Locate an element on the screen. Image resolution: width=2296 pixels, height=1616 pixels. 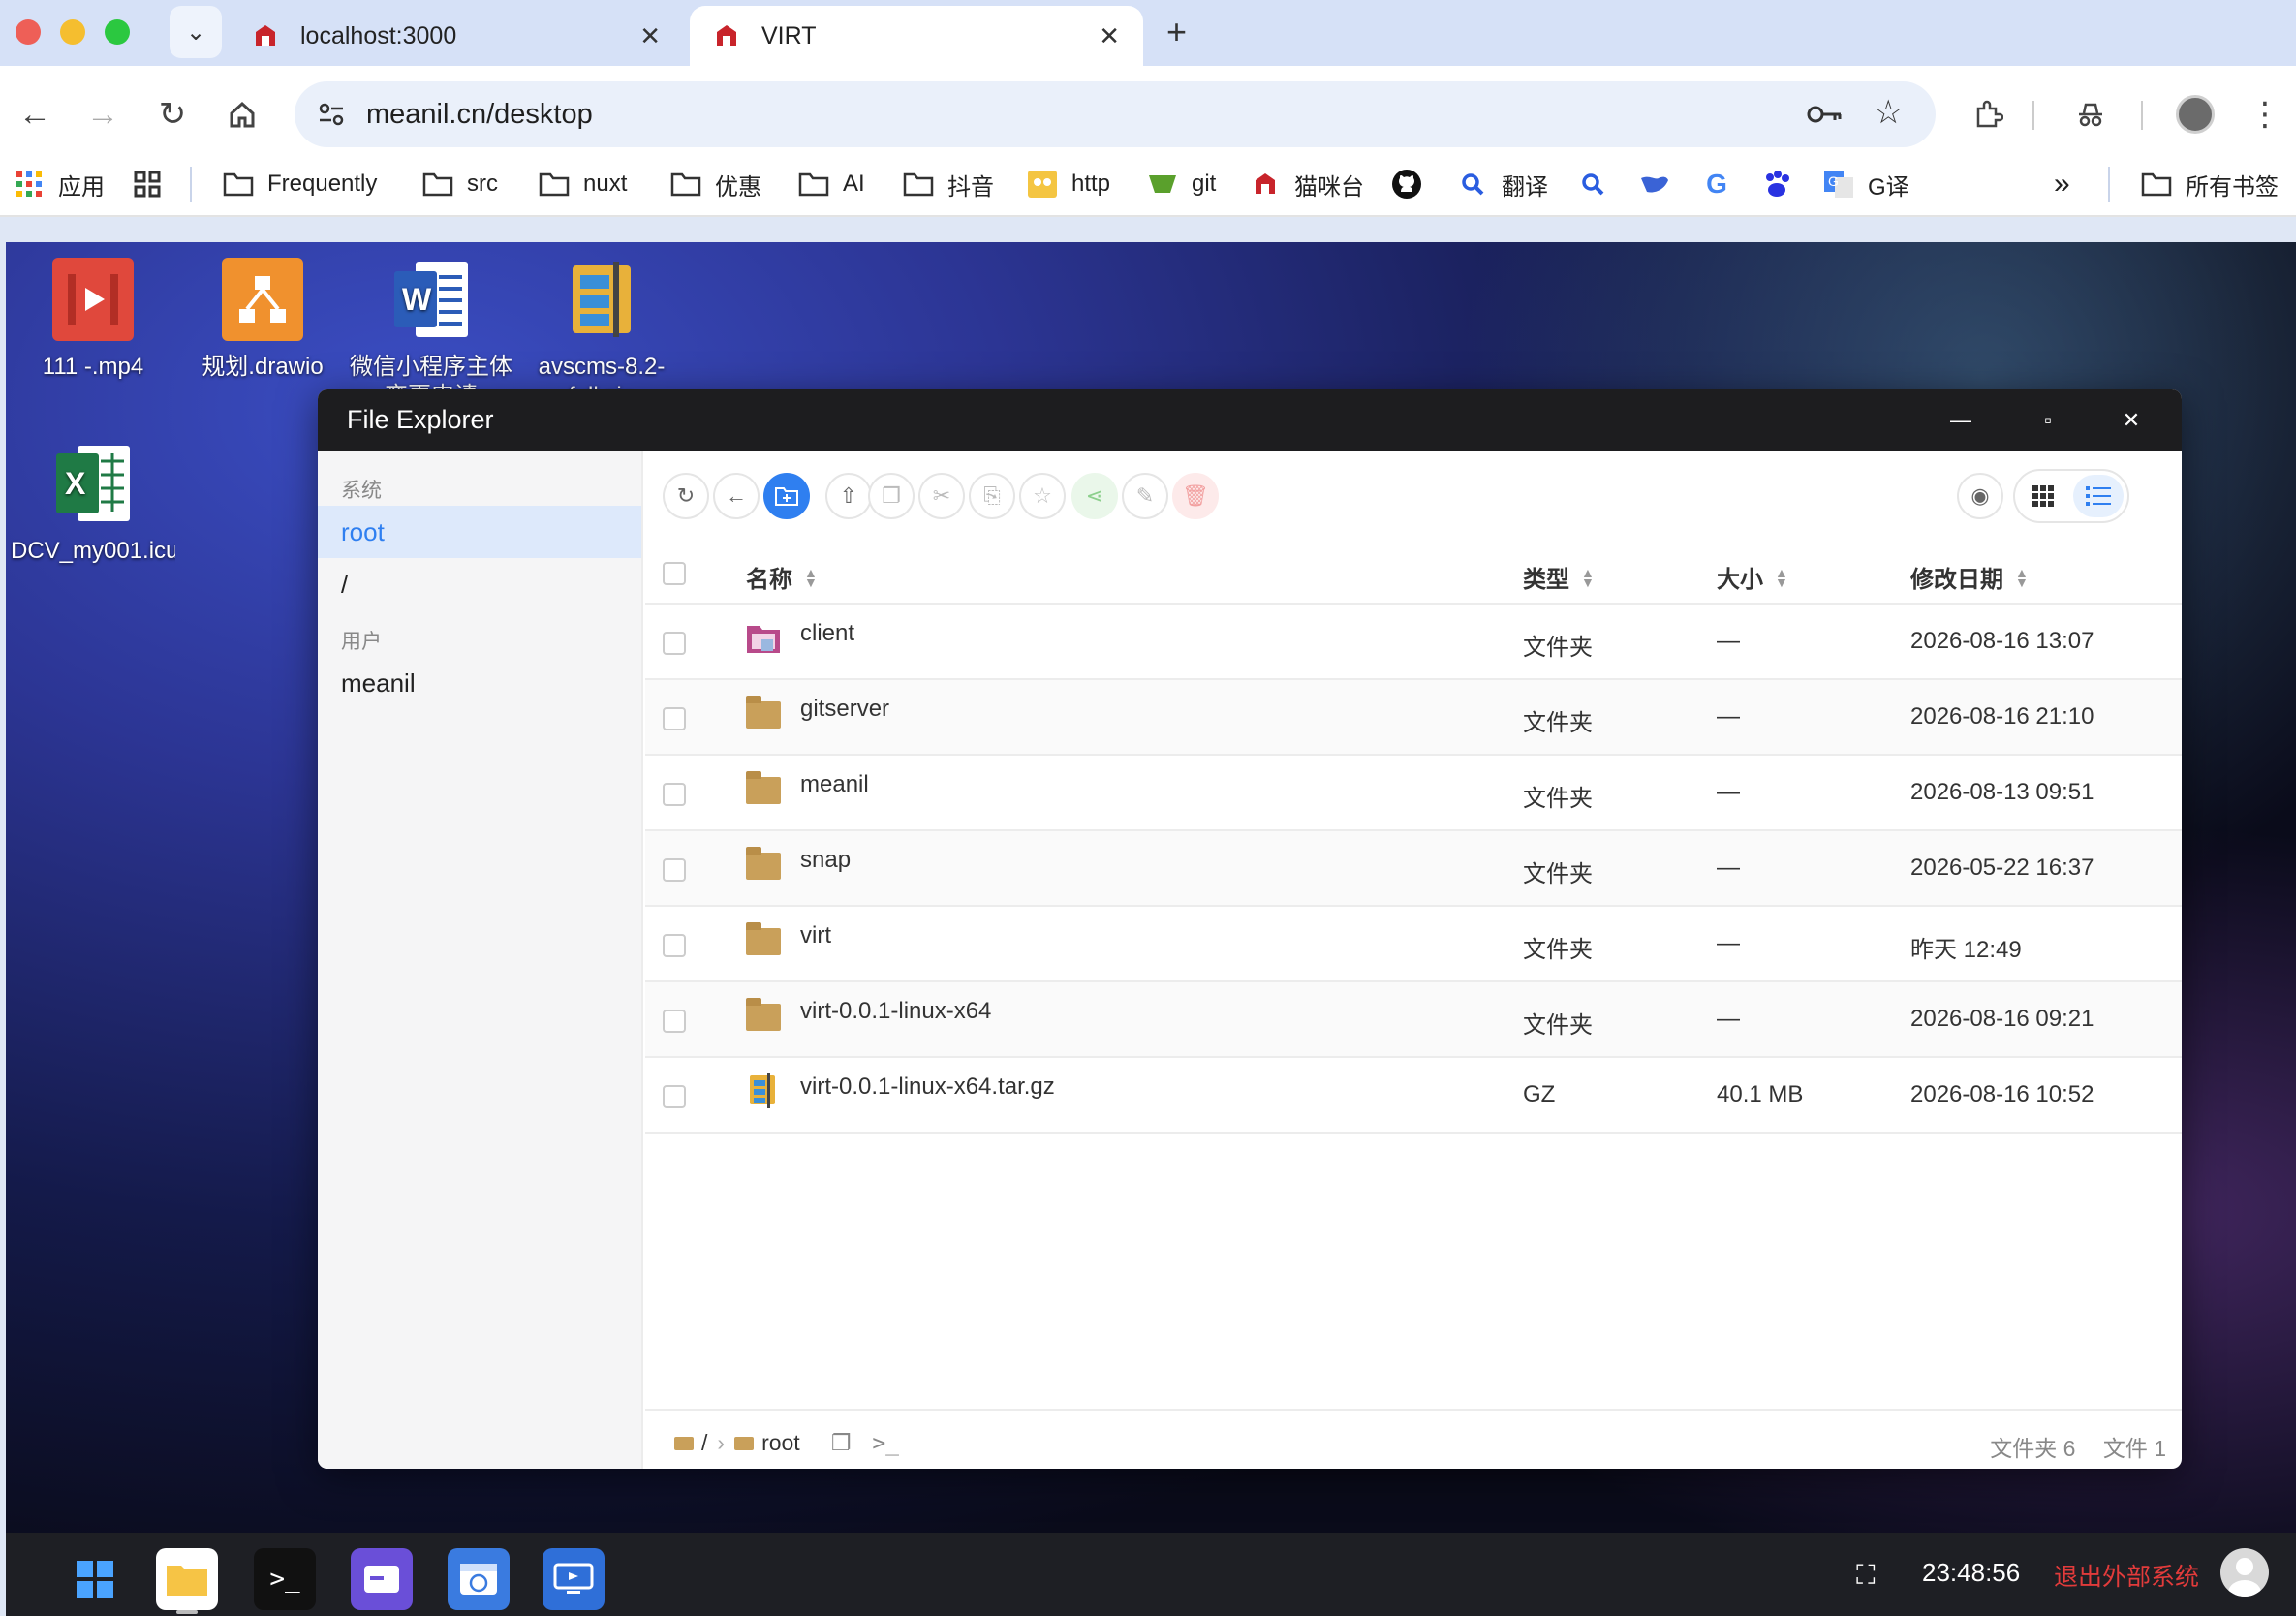
taskbar-app-terminal: >_ is located at coordinates (285, 1579).